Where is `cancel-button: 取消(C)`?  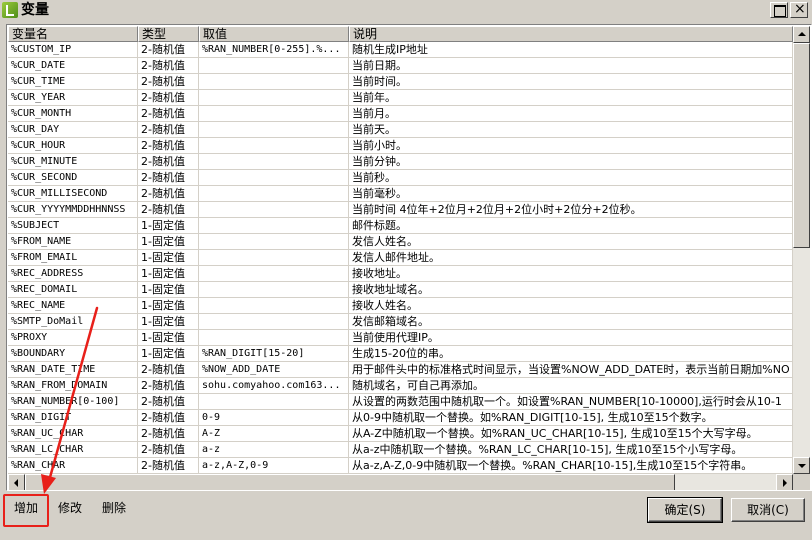 cancel-button: 取消(C) is located at coordinates (768, 510).